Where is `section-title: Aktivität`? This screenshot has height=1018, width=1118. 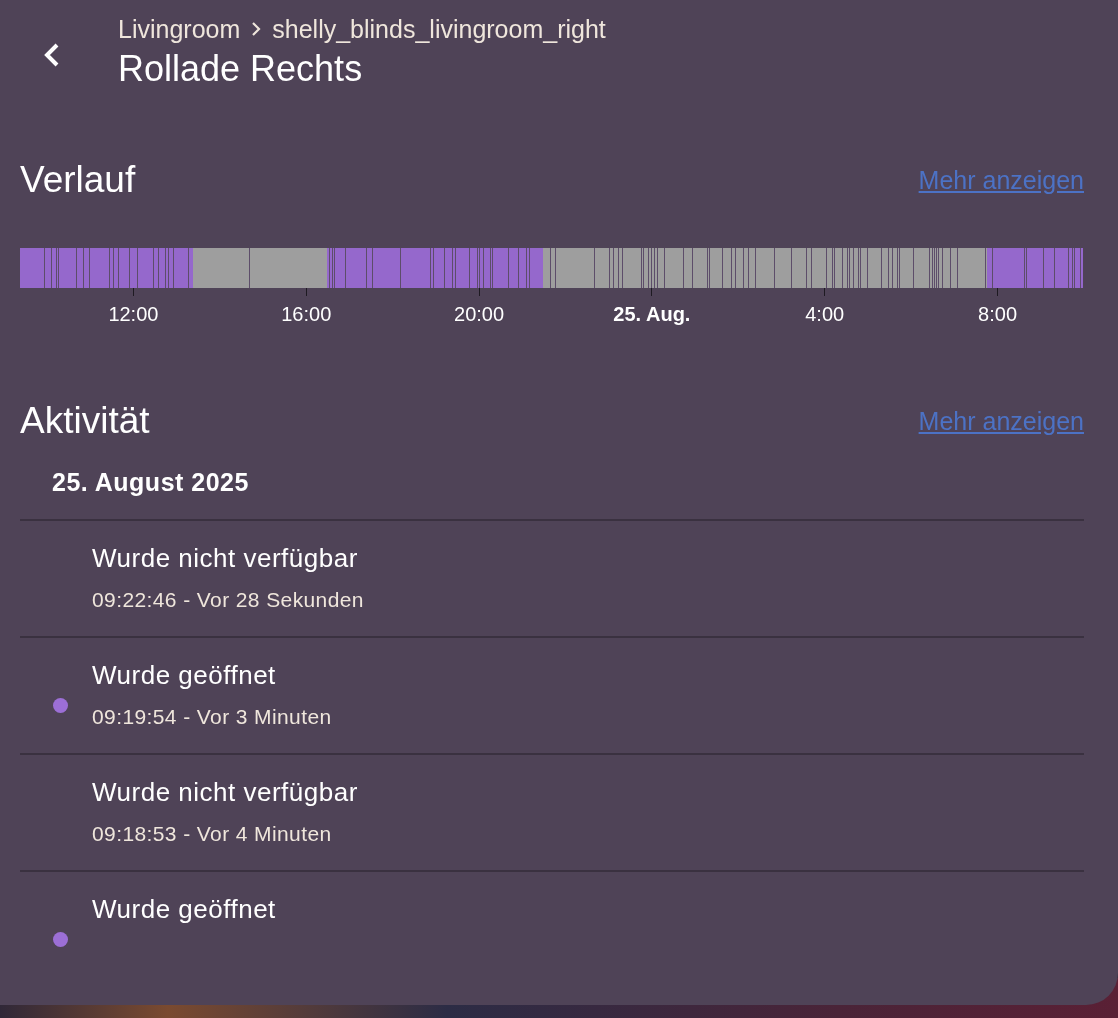
section-title: Aktivität is located at coordinates (85, 421).